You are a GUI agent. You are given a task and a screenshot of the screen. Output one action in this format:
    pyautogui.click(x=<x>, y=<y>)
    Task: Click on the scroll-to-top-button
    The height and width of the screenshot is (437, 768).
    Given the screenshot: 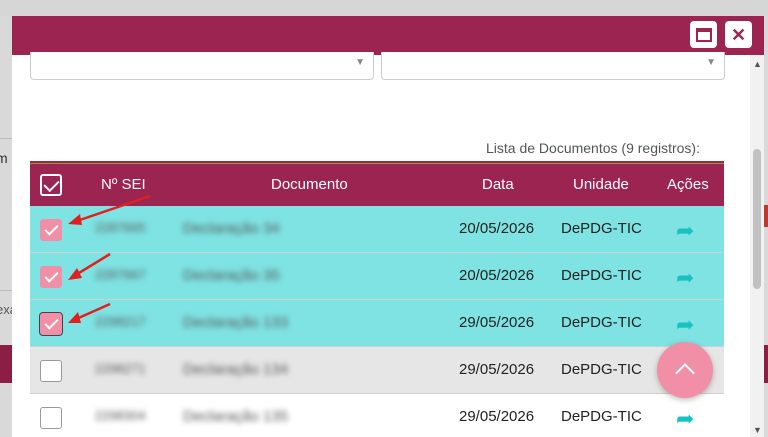 What is the action you would take?
    pyautogui.click(x=685, y=370)
    